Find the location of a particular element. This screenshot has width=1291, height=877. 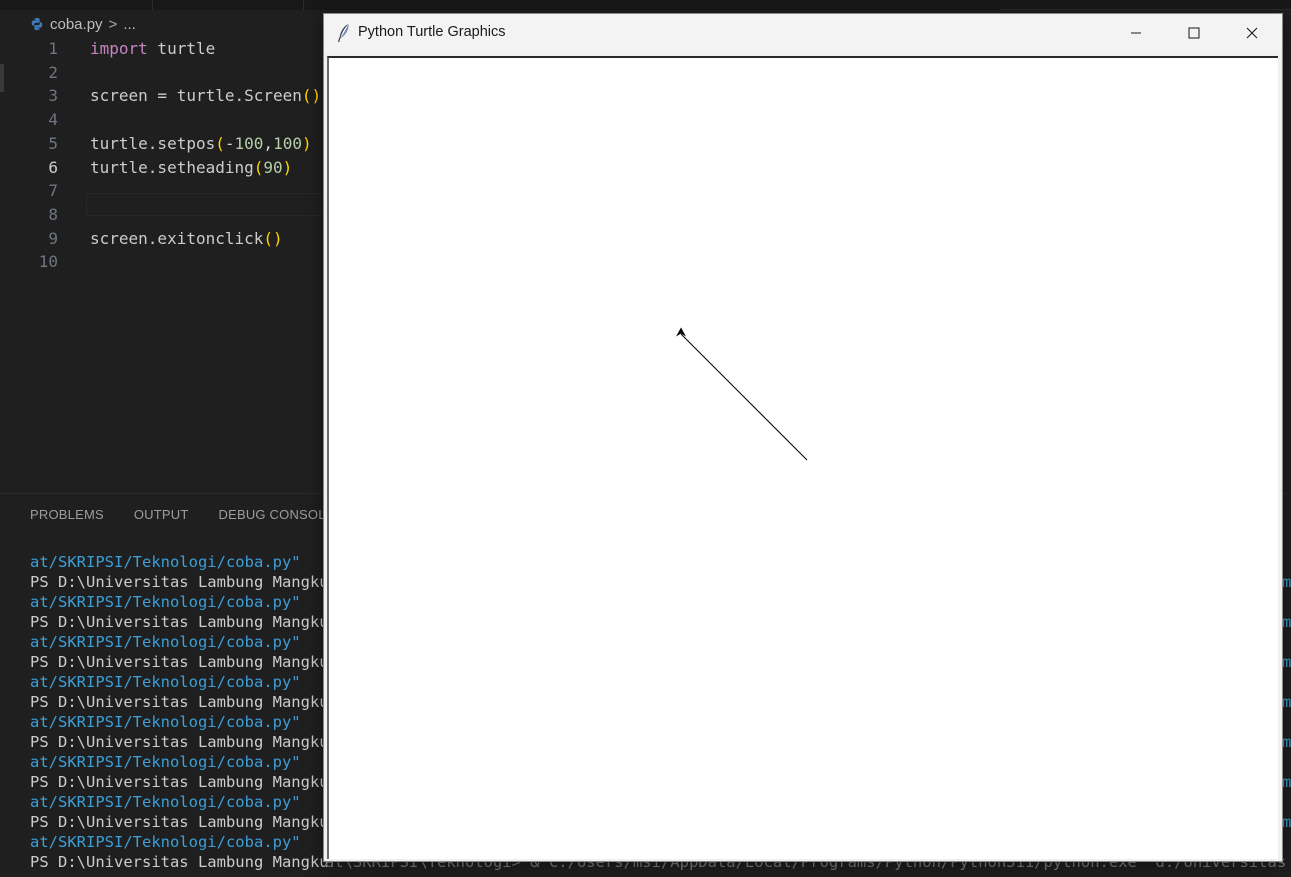

line-number: 10 is located at coordinates (48, 262).